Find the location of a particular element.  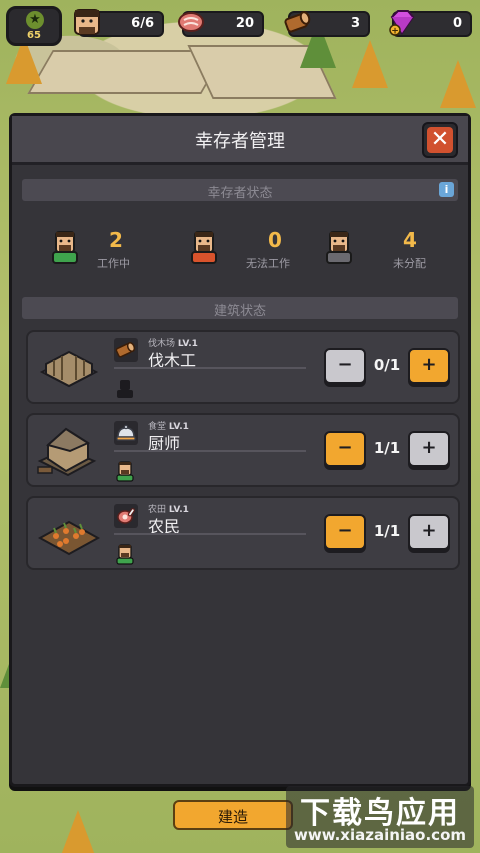

gem-plus-icon: + is located at coordinates (402, 23).